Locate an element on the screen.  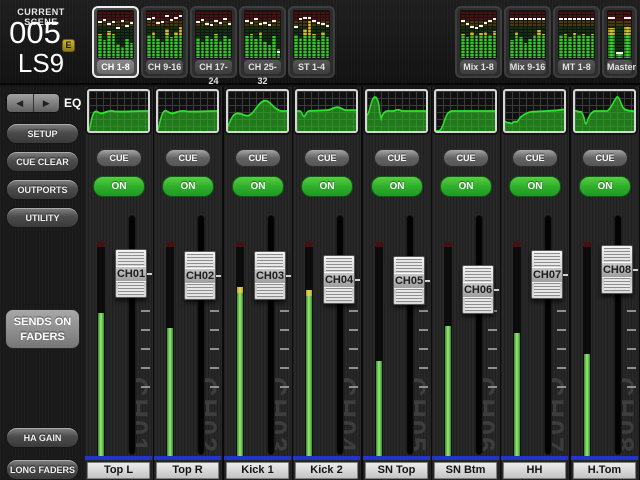
sends-on-faders-button: SENDS ON FADERS is located at coordinates (42, 329).